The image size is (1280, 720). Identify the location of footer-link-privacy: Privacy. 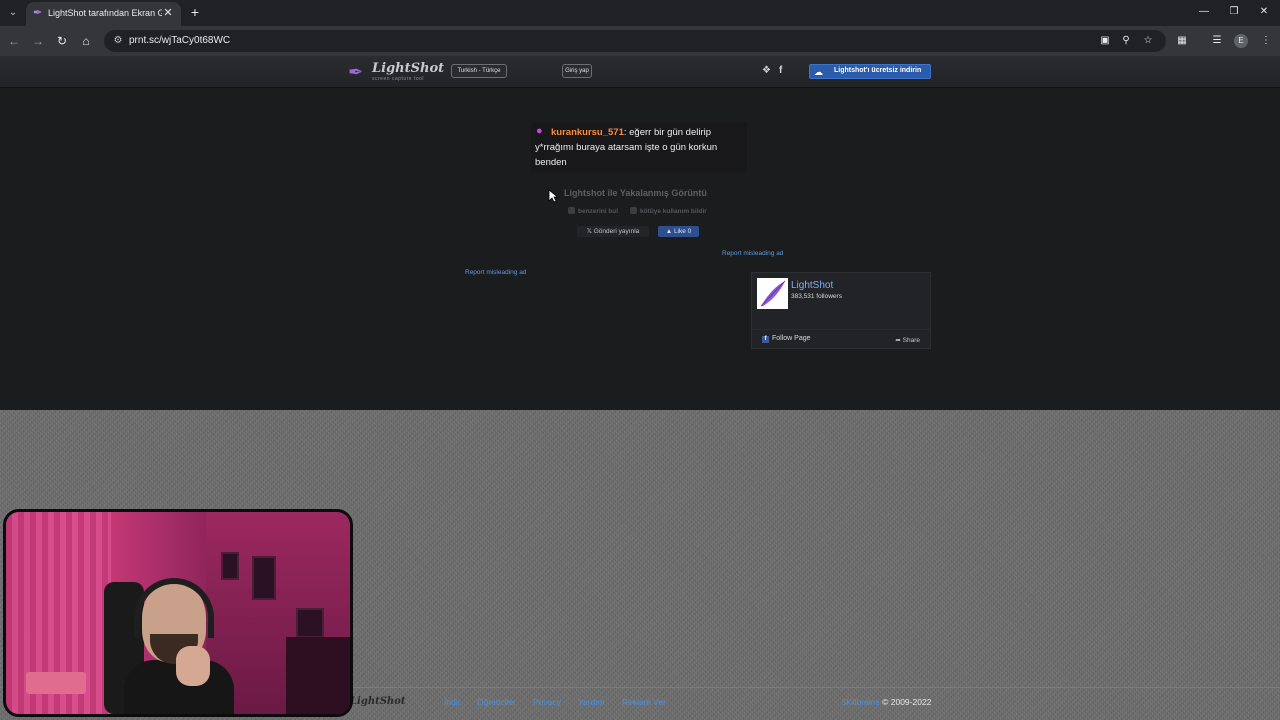
(547, 702).